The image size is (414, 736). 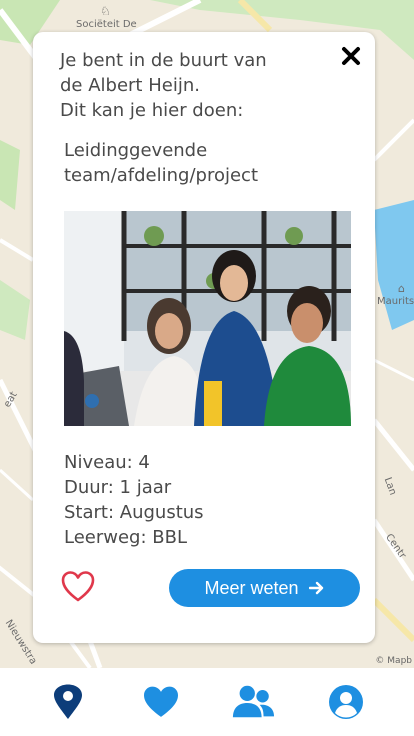 I want to click on nav-profile, so click(x=346, y=702).